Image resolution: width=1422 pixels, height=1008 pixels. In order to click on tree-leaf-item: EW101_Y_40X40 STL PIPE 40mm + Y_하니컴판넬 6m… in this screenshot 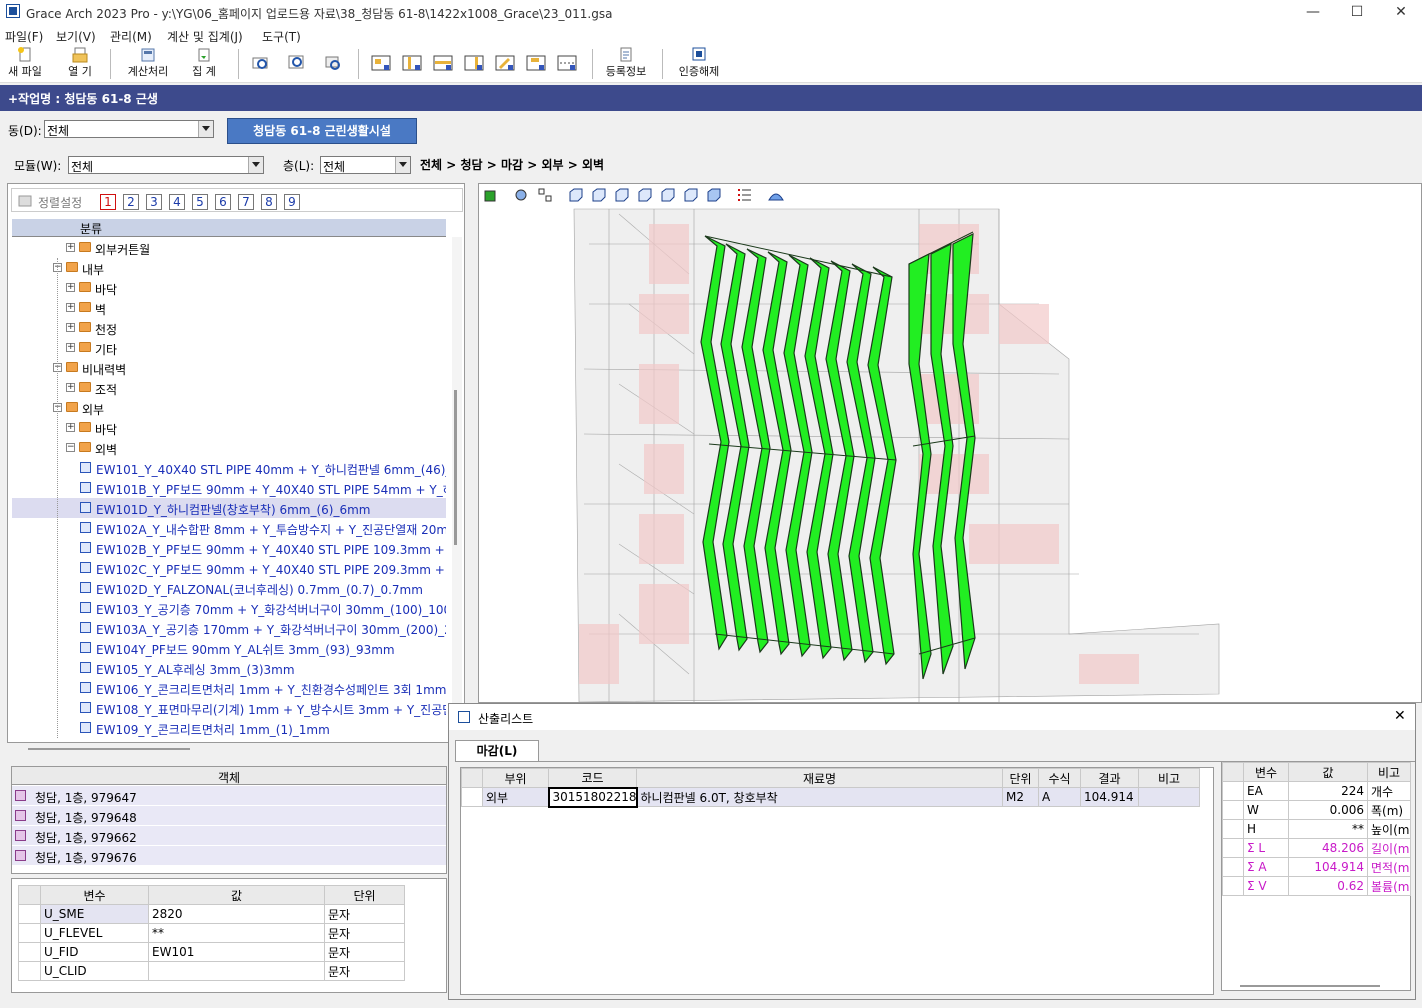, I will do `click(229, 468)`.